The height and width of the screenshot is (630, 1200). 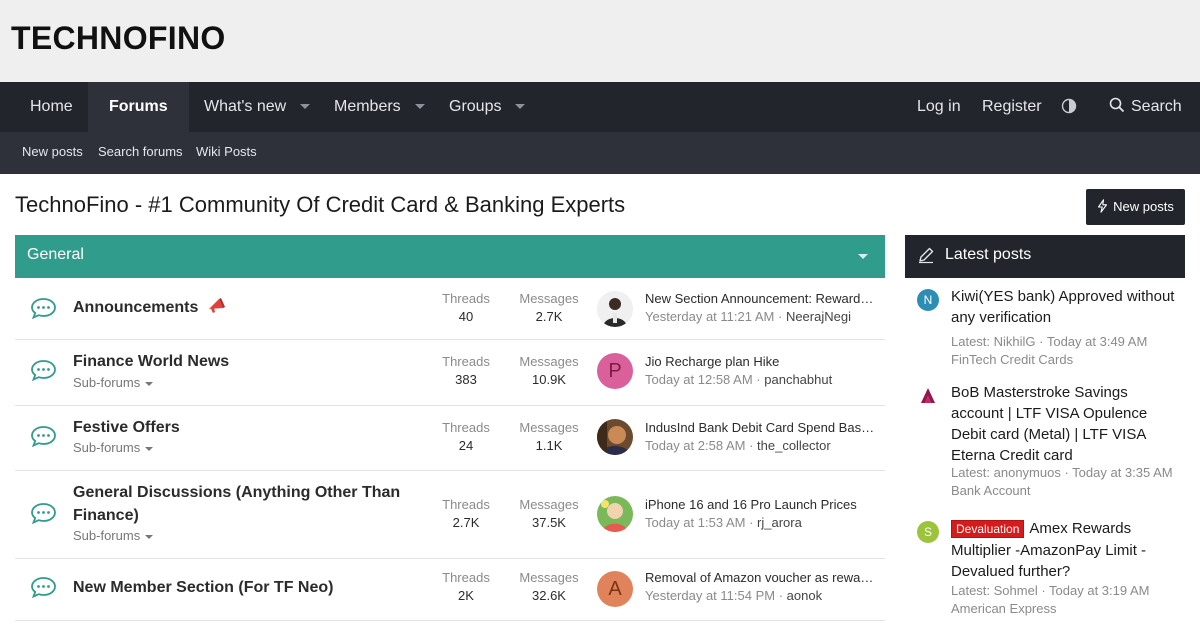 What do you see at coordinates (55, 254) in the screenshot?
I see `forum-category-title: General` at bounding box center [55, 254].